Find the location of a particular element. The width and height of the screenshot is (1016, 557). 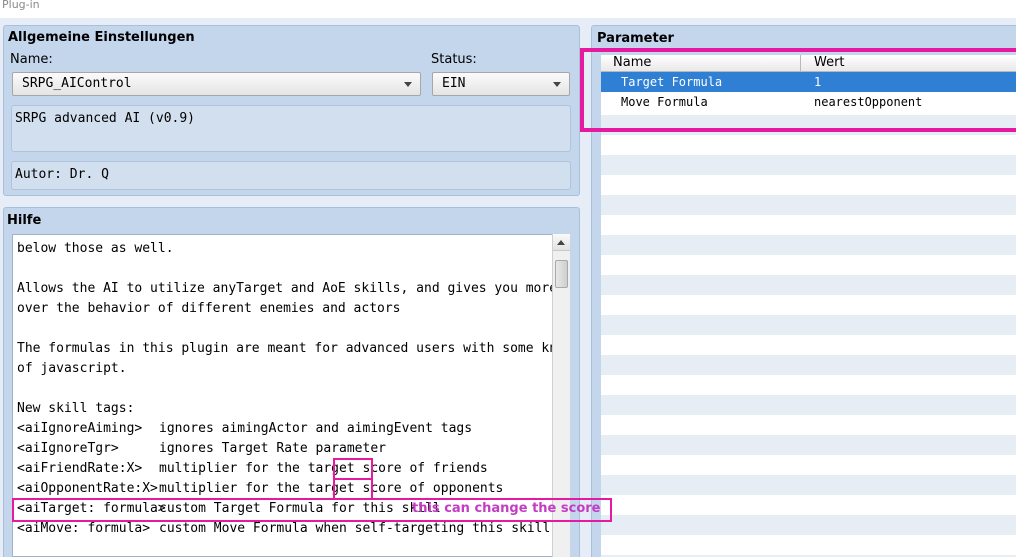

help-tag: <aiIgnoreAiming> is located at coordinates (80, 428).